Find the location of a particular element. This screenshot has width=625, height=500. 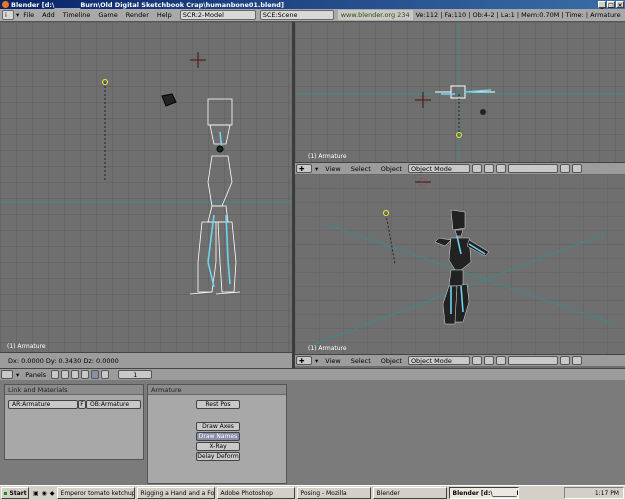

maximize-button: □ is located at coordinates (611, 5).